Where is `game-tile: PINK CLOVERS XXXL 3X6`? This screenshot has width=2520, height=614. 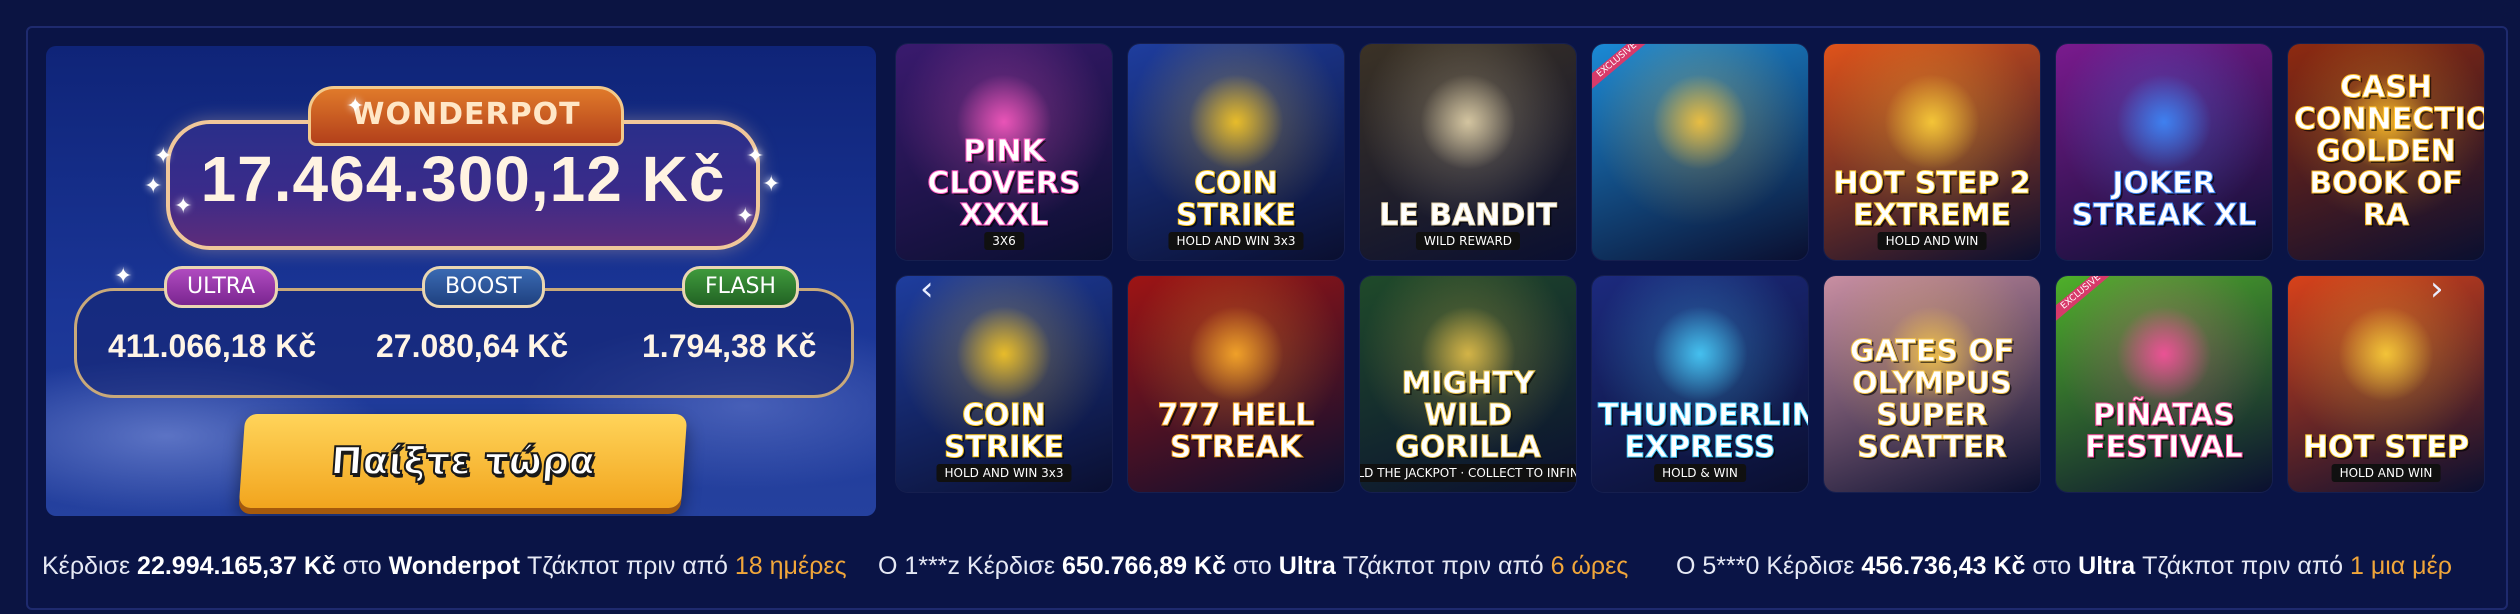 game-tile: PINK CLOVERS XXXL 3X6 is located at coordinates (1004, 152).